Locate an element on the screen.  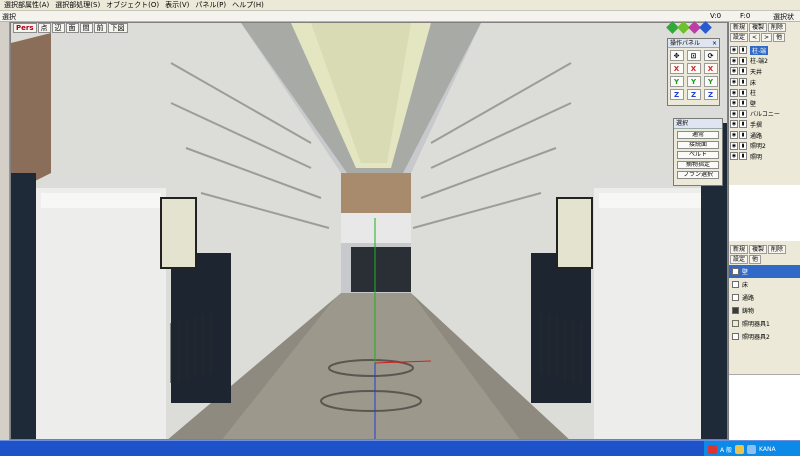
object-up-button: < is located at coordinates (755, 37).